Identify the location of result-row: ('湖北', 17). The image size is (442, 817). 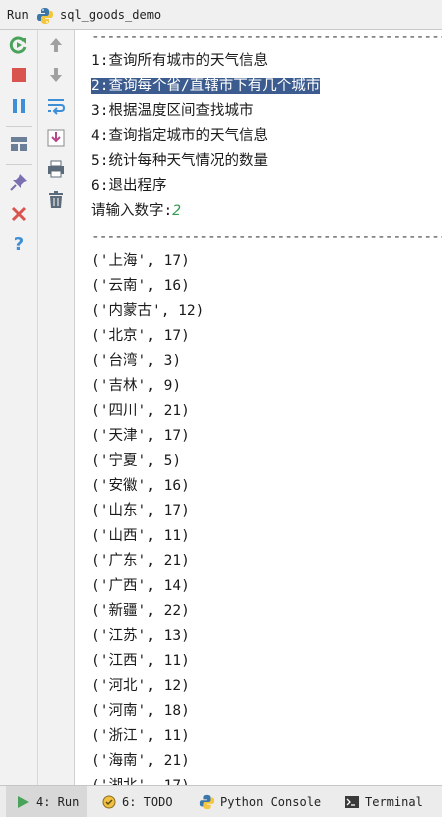
(140, 779).